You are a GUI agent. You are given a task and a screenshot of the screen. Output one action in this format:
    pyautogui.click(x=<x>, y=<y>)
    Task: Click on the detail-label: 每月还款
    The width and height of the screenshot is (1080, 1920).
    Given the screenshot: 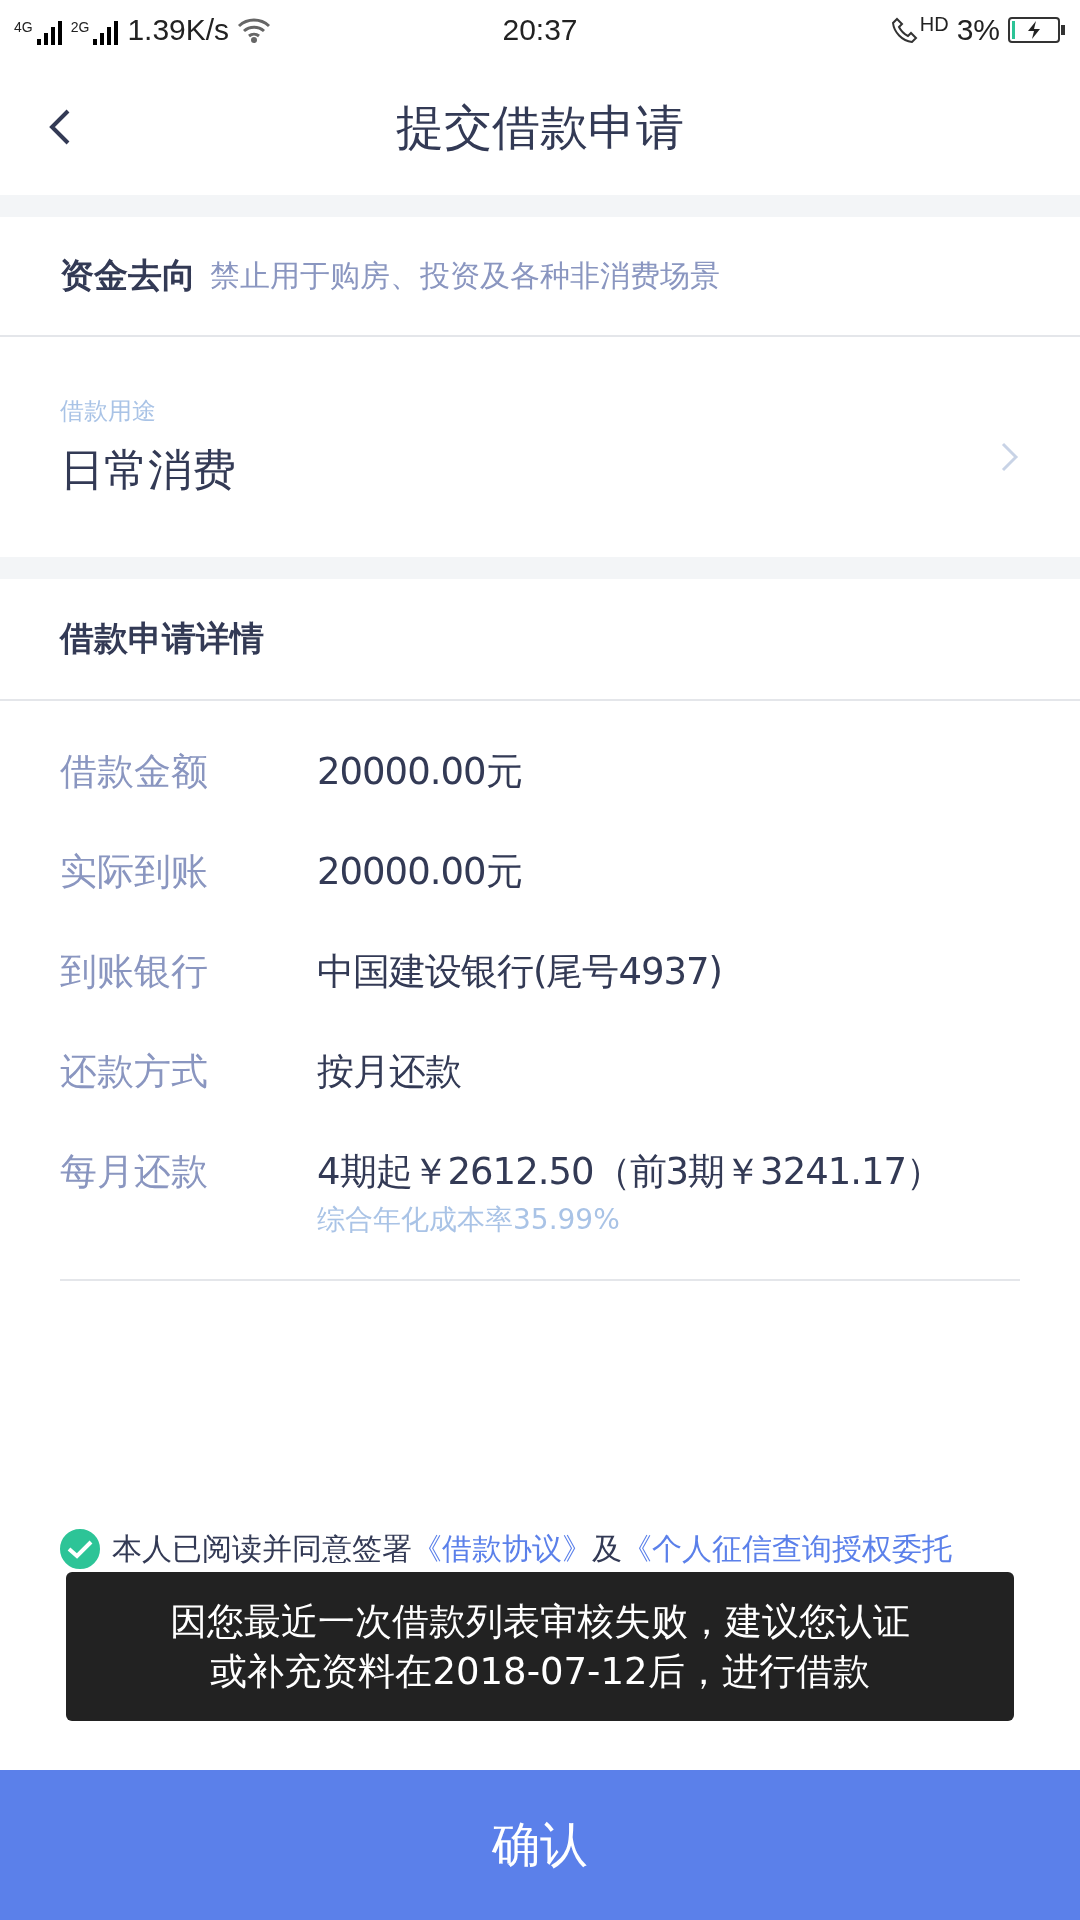 What is the action you would take?
    pyautogui.click(x=134, y=1172)
    